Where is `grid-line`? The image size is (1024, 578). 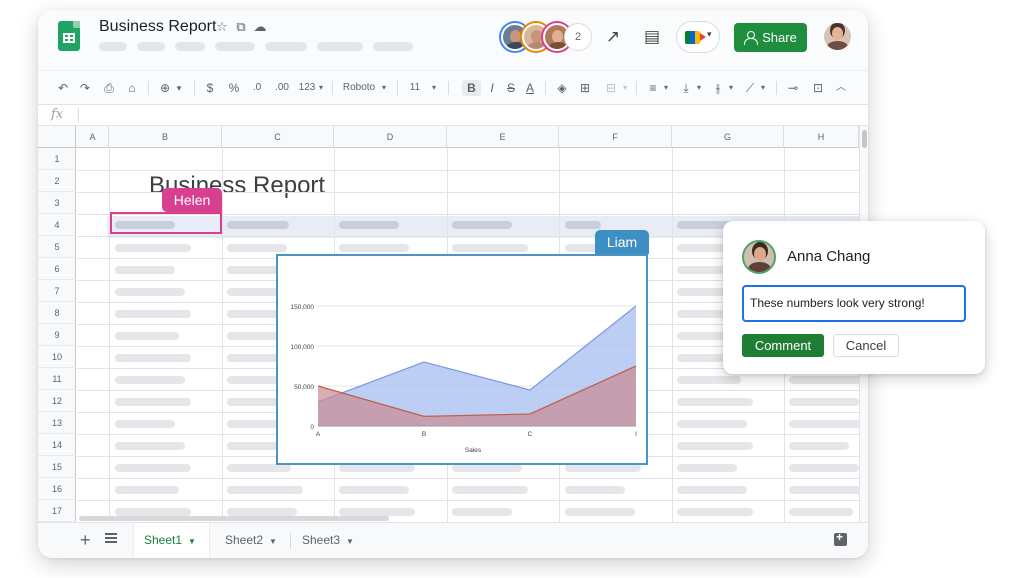
grid-line is located at coordinates (672, 335).